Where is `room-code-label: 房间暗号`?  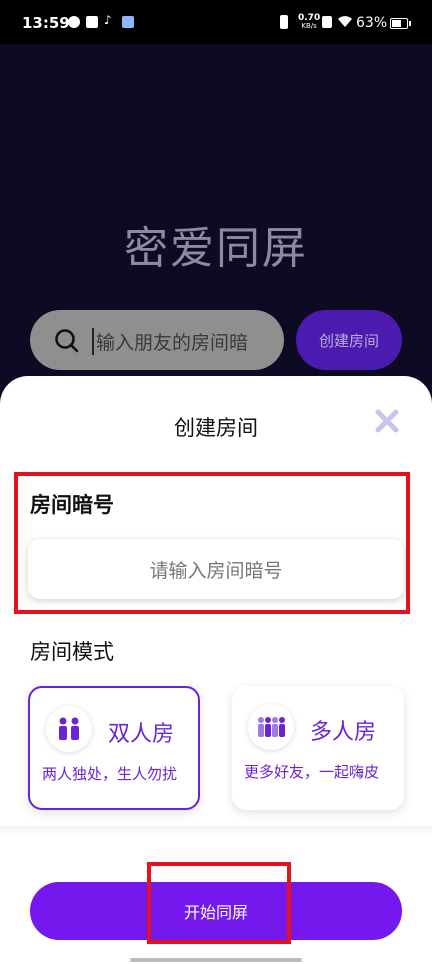 room-code-label: 房间暗号 is located at coordinates (72, 505).